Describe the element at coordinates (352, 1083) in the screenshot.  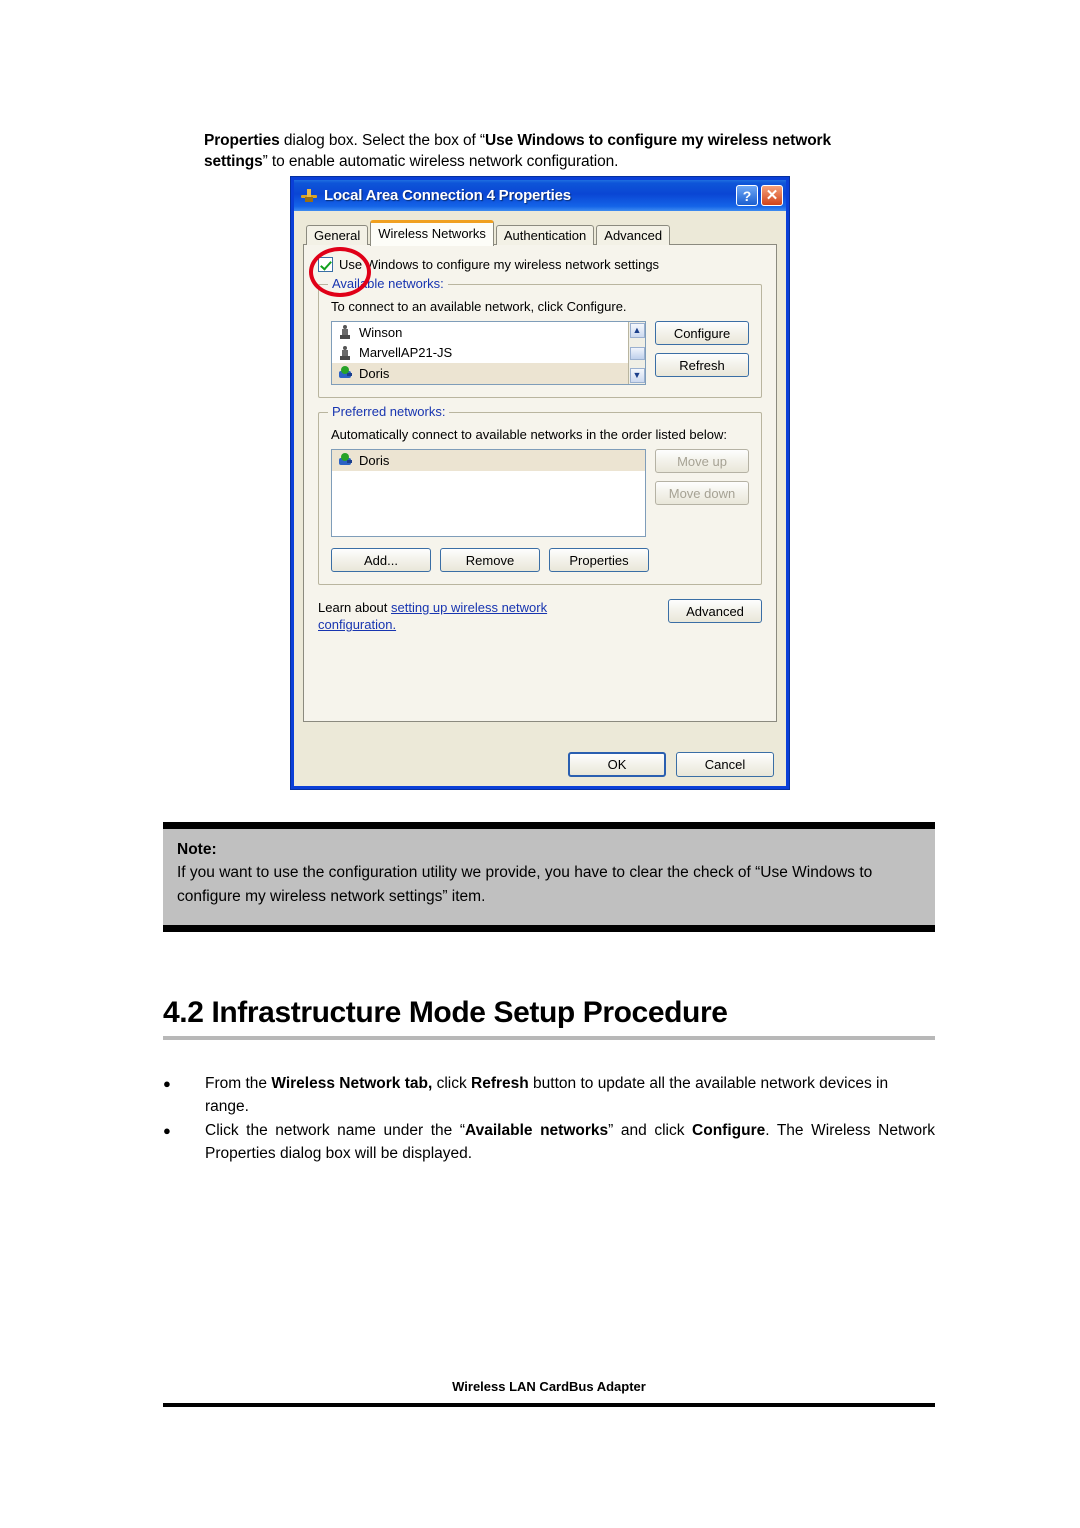
I see `bullet-bold: Wireless Network tab,` at that location.